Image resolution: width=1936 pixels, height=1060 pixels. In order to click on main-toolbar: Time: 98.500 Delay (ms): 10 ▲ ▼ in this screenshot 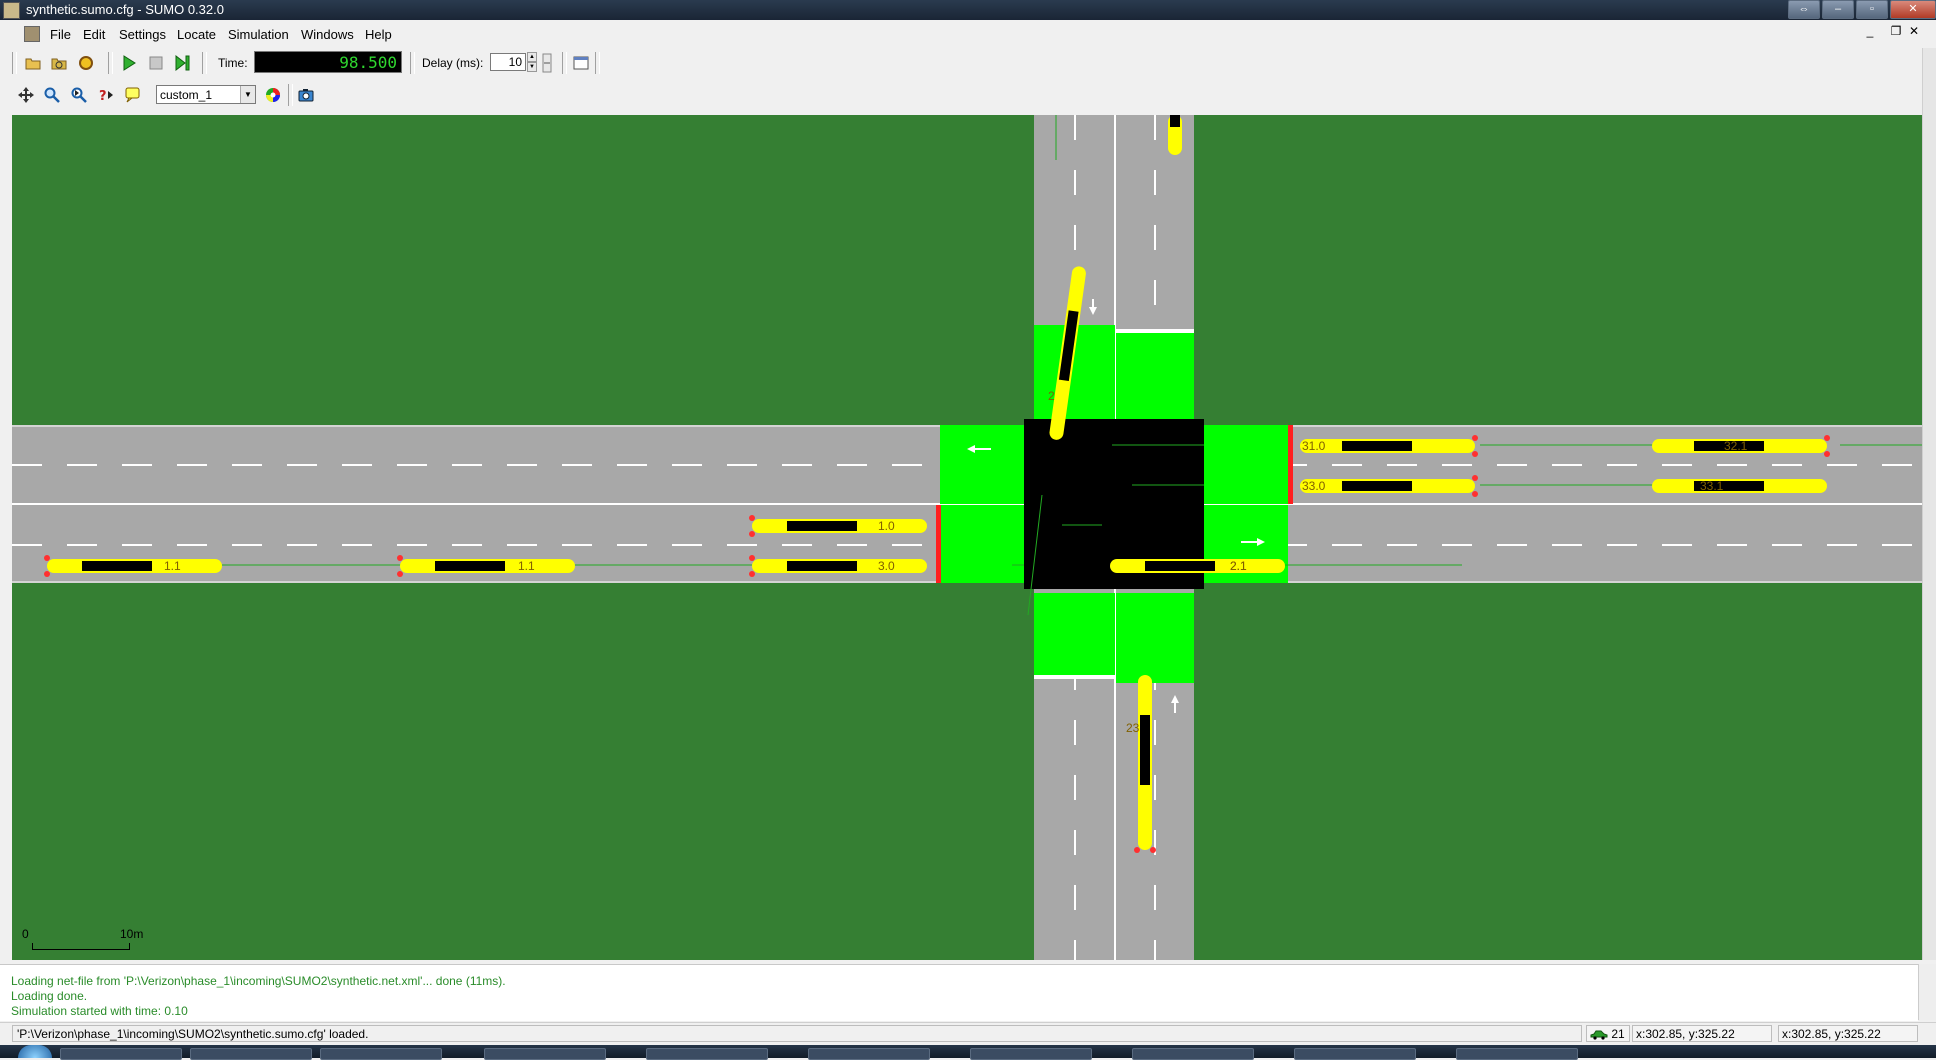, I will do `click(968, 63)`.